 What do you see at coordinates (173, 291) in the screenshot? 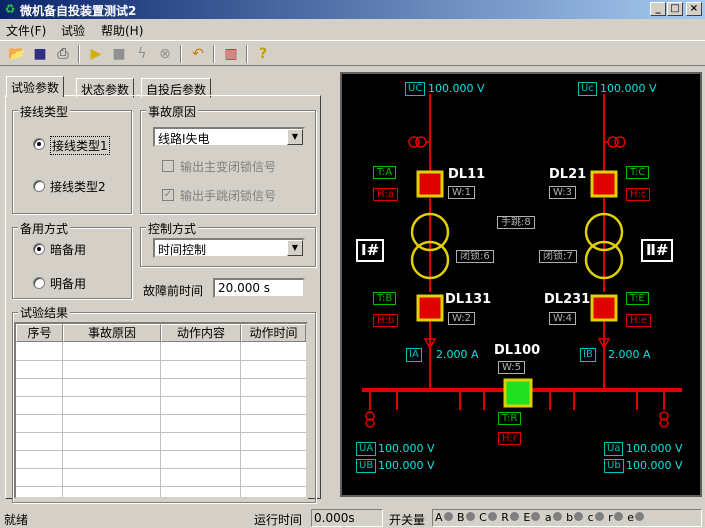
I see `prefault-time-label: 故障前时间` at bounding box center [173, 291].